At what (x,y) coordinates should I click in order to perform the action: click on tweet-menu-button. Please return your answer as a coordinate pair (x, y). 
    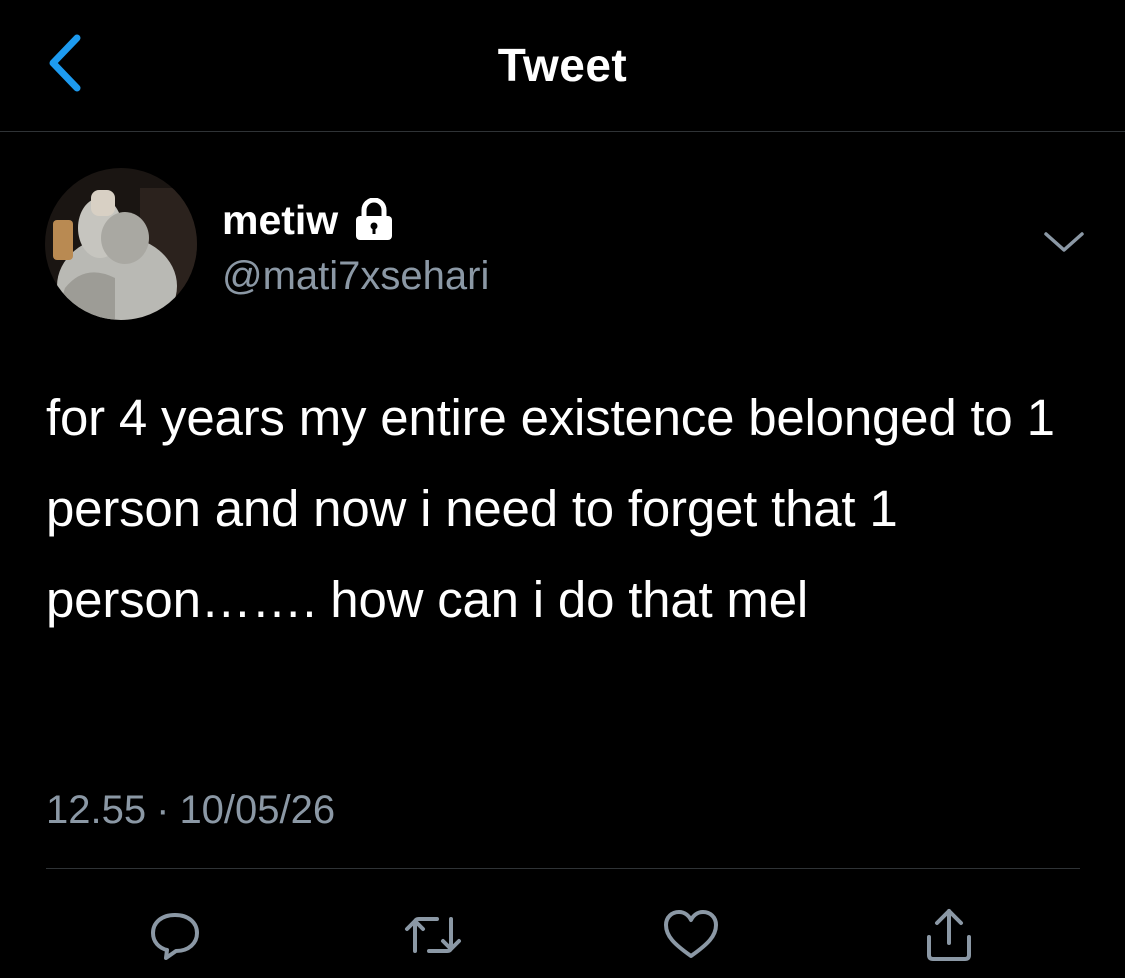
    Looking at the image, I should click on (1064, 244).